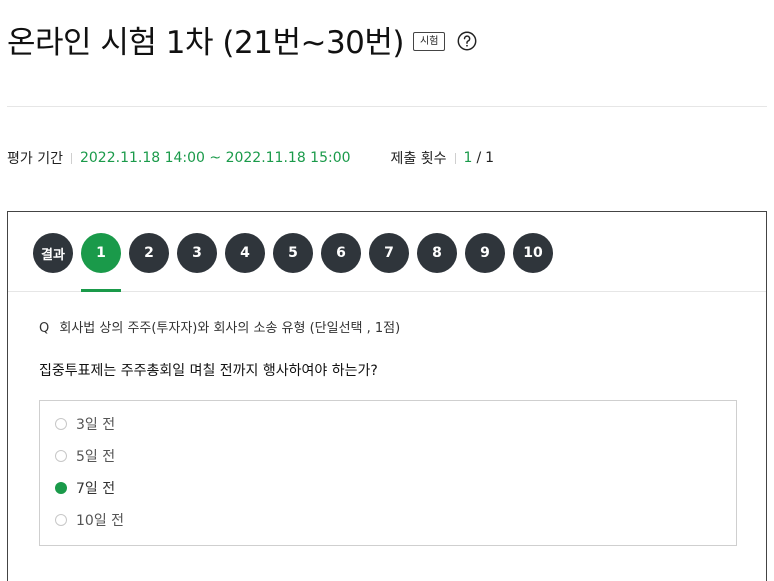 The width and height of the screenshot is (774, 581). What do you see at coordinates (96, 457) in the screenshot?
I see `option-label: 5일 전` at bounding box center [96, 457].